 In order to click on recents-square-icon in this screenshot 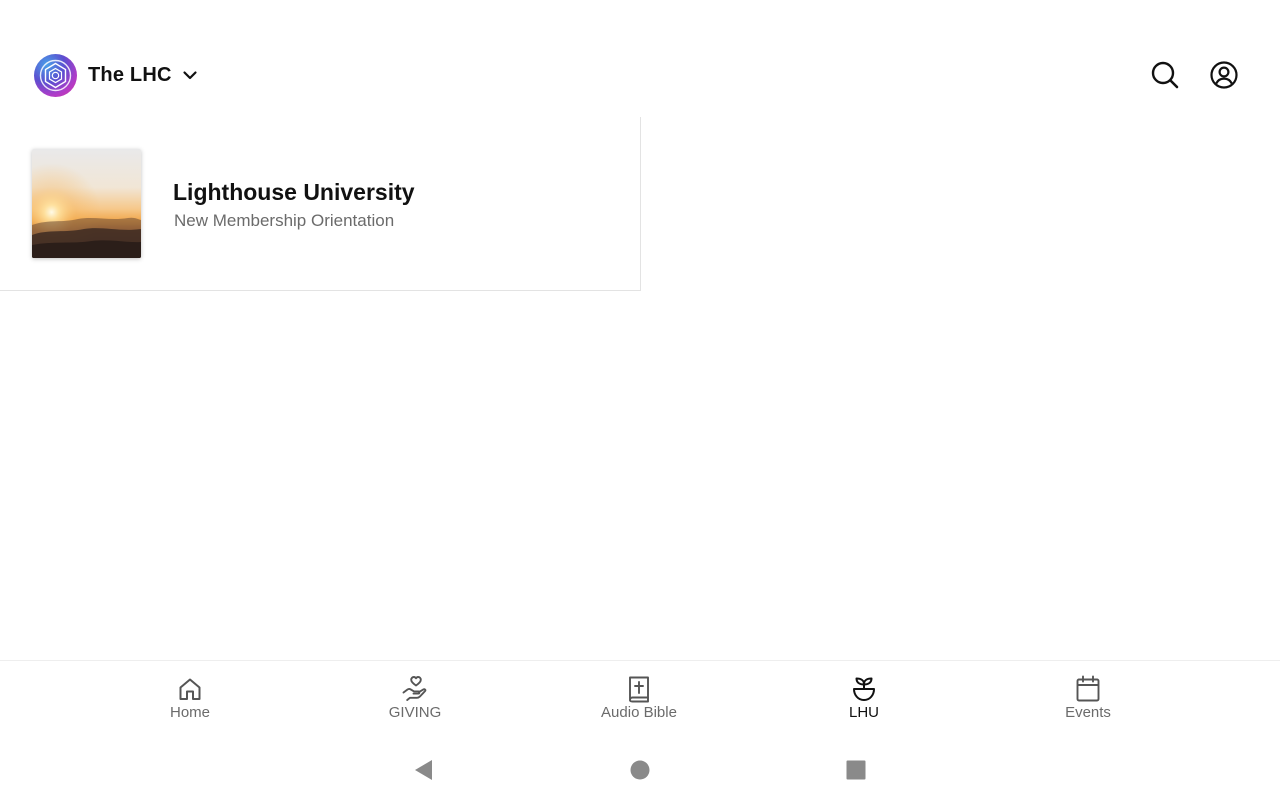, I will do `click(856, 770)`.